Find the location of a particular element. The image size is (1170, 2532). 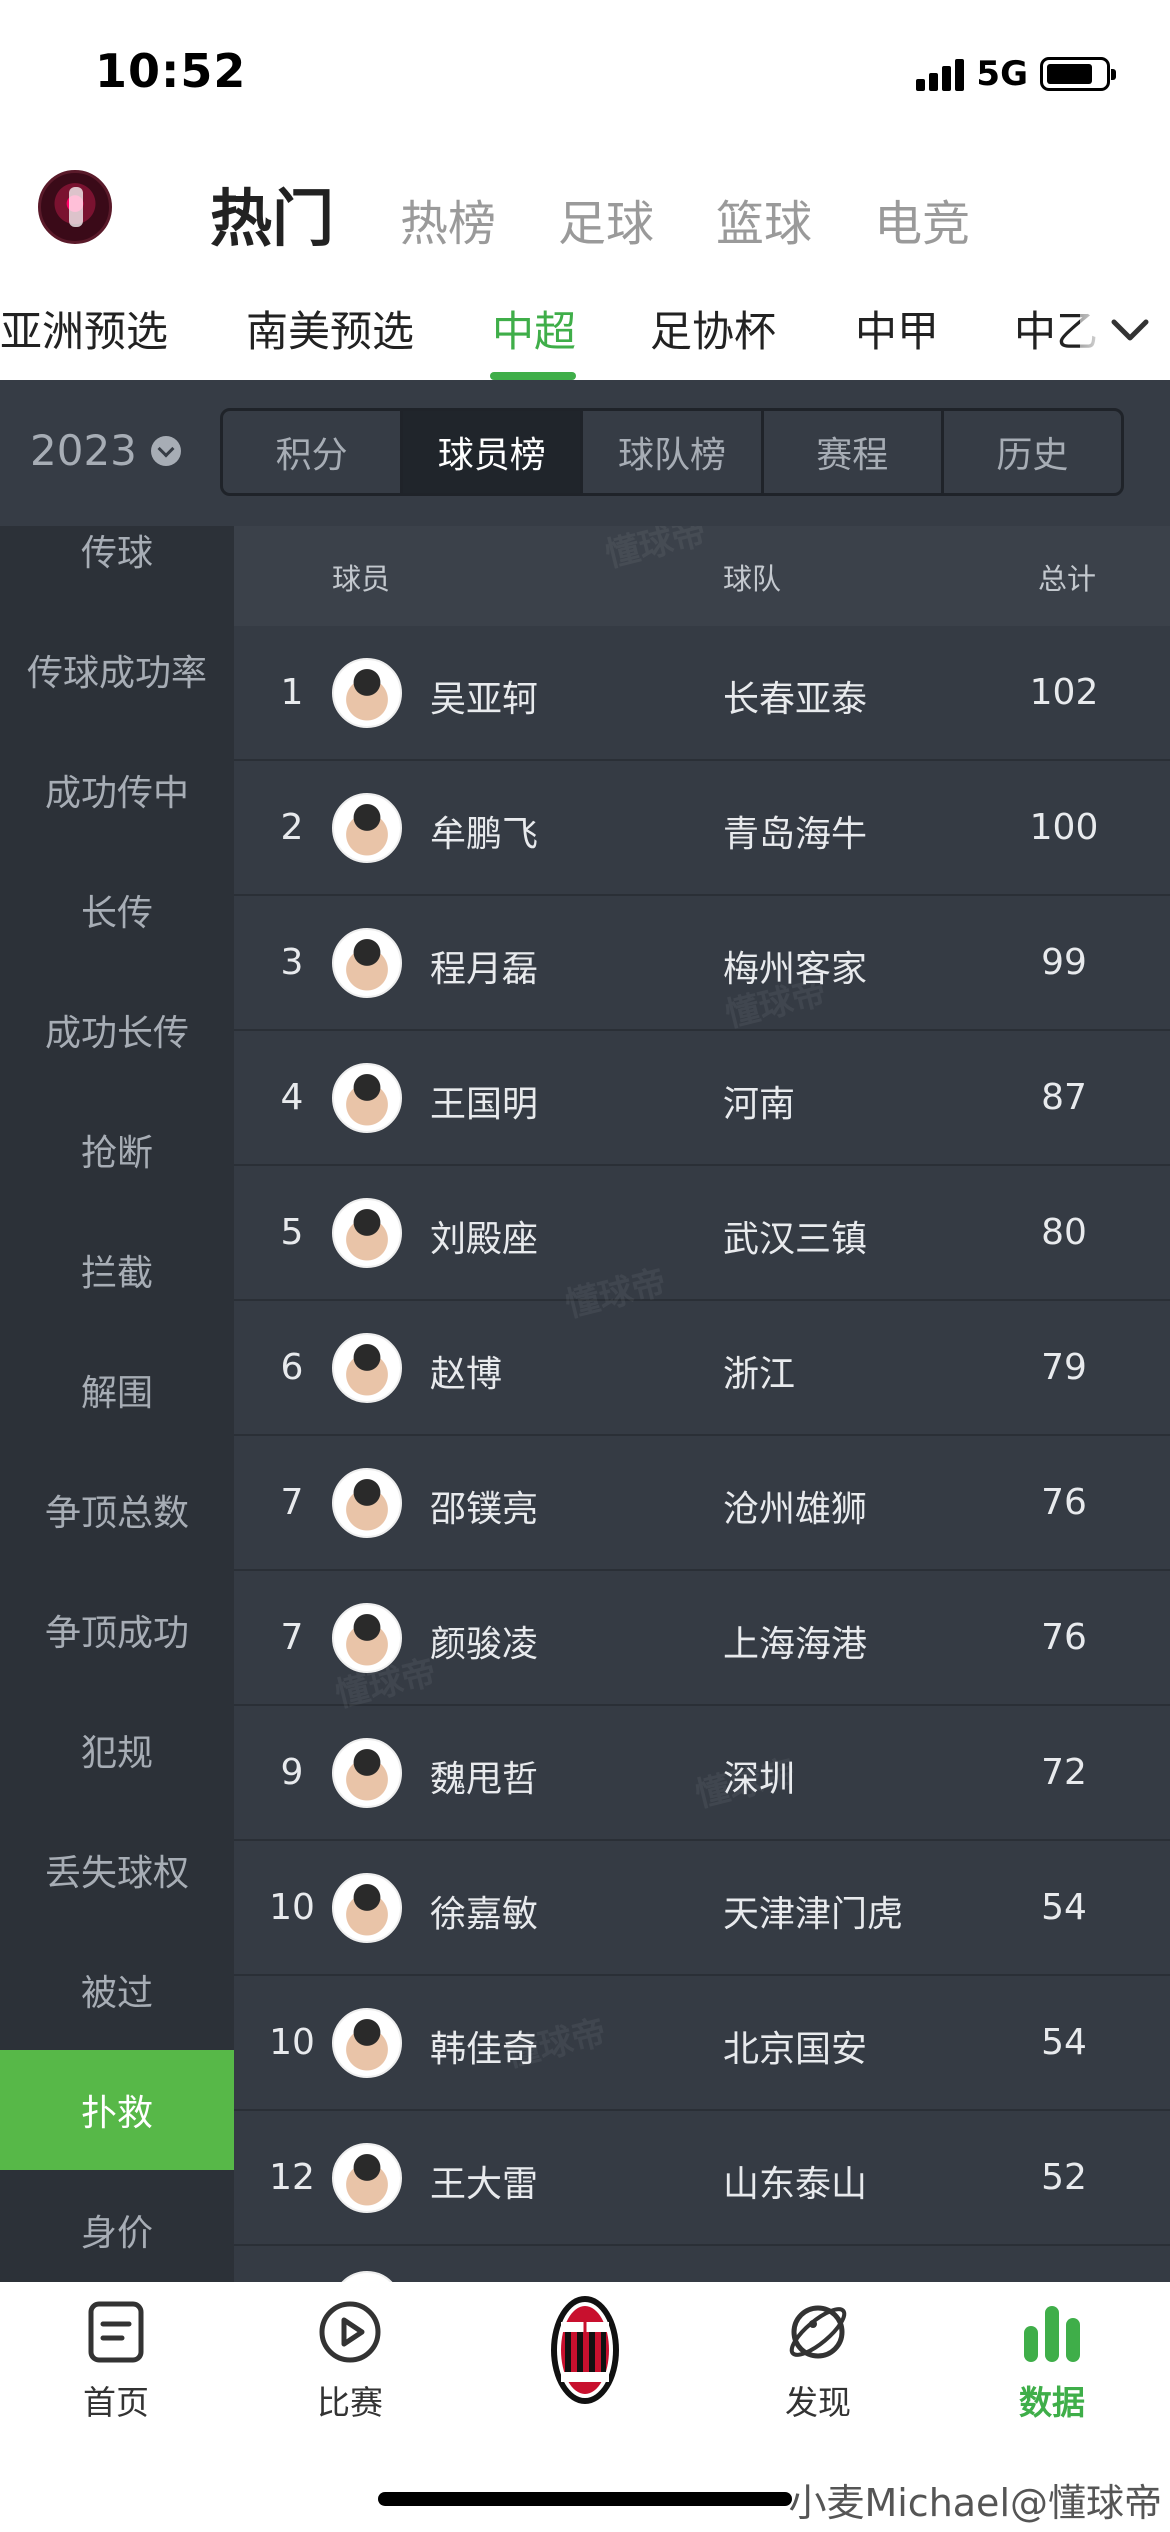

sidebar-item-possession-lost: 丢失球权 is located at coordinates (117, 1870).